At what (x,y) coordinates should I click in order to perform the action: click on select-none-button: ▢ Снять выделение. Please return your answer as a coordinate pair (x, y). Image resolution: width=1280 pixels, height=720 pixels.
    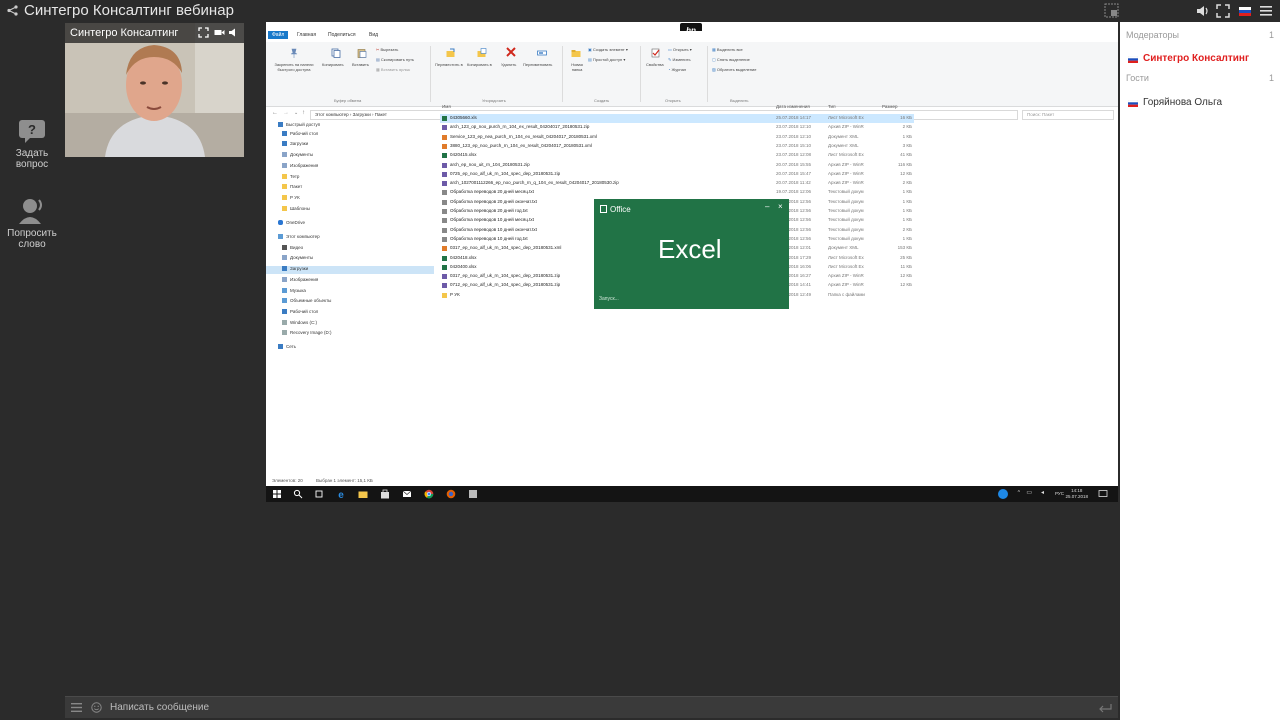
    Looking at the image, I should click on (731, 59).